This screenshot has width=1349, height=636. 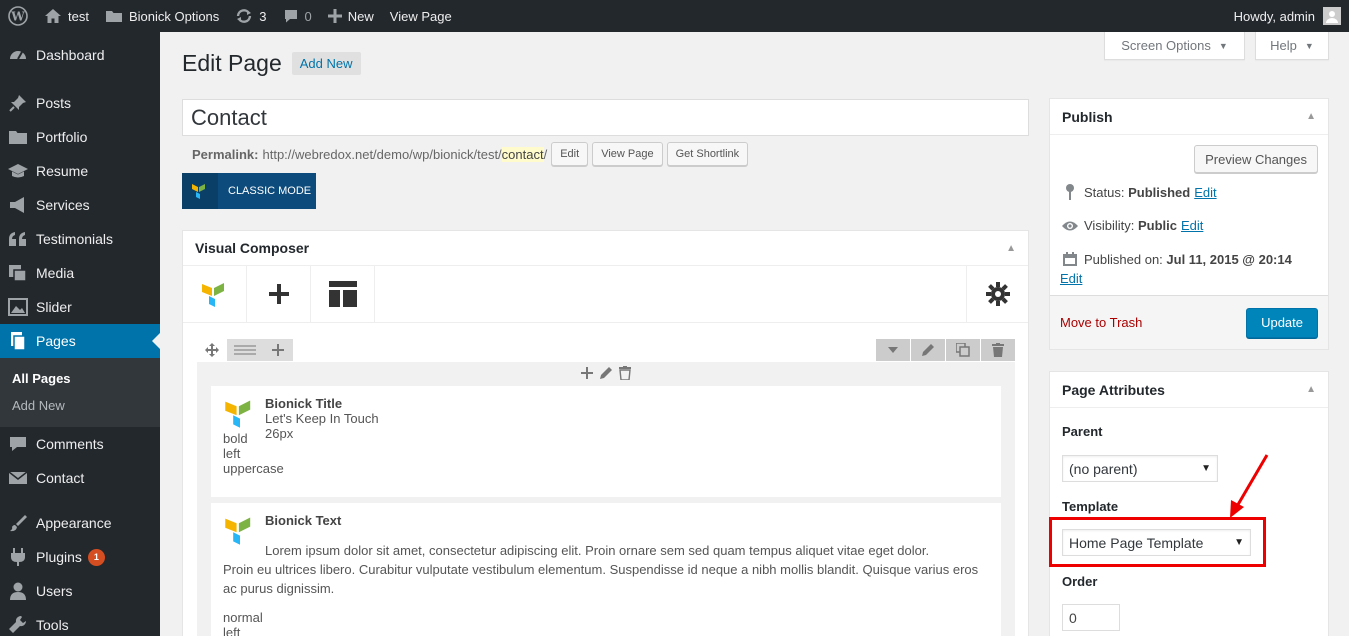 I want to click on visual-composer-header: Visual Composer ▲, so click(x=605, y=248).